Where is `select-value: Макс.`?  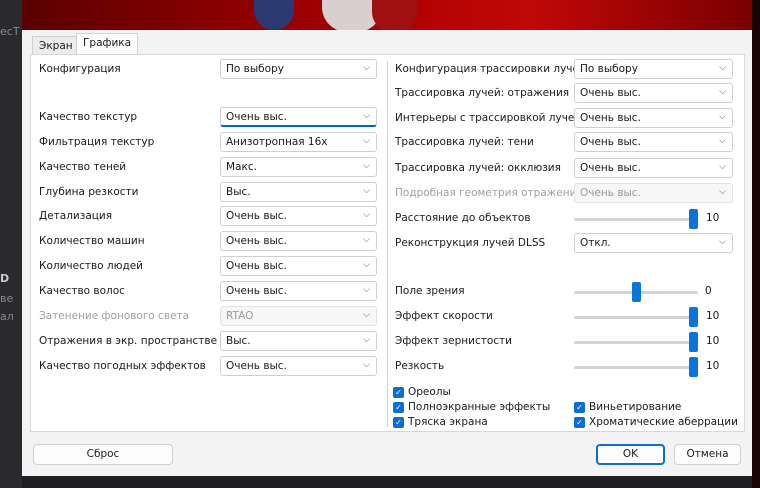 select-value: Макс. is located at coordinates (241, 167).